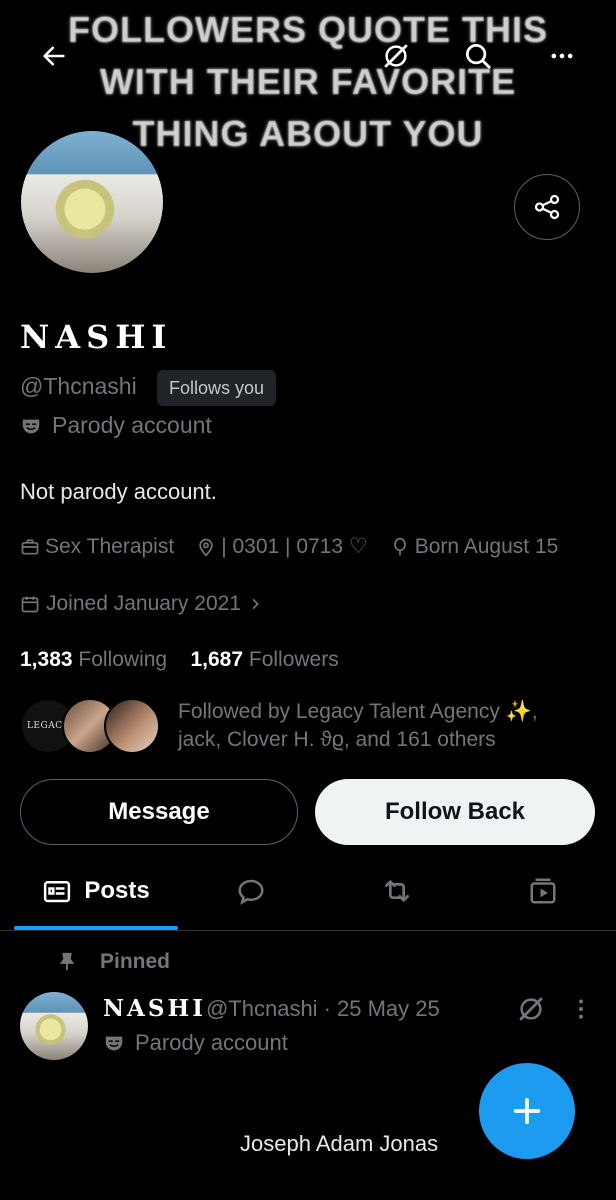 The width and height of the screenshot is (616, 1200). I want to click on repost-icon, so click(397, 891).